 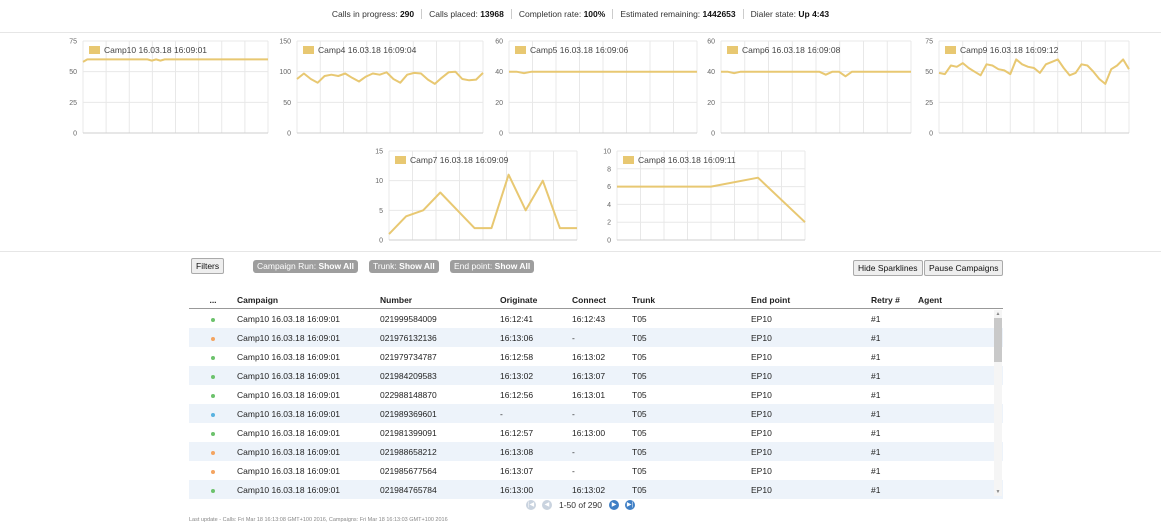 What do you see at coordinates (492, 266) in the screenshot?
I see `end-point-filter: End point: Show All` at bounding box center [492, 266].